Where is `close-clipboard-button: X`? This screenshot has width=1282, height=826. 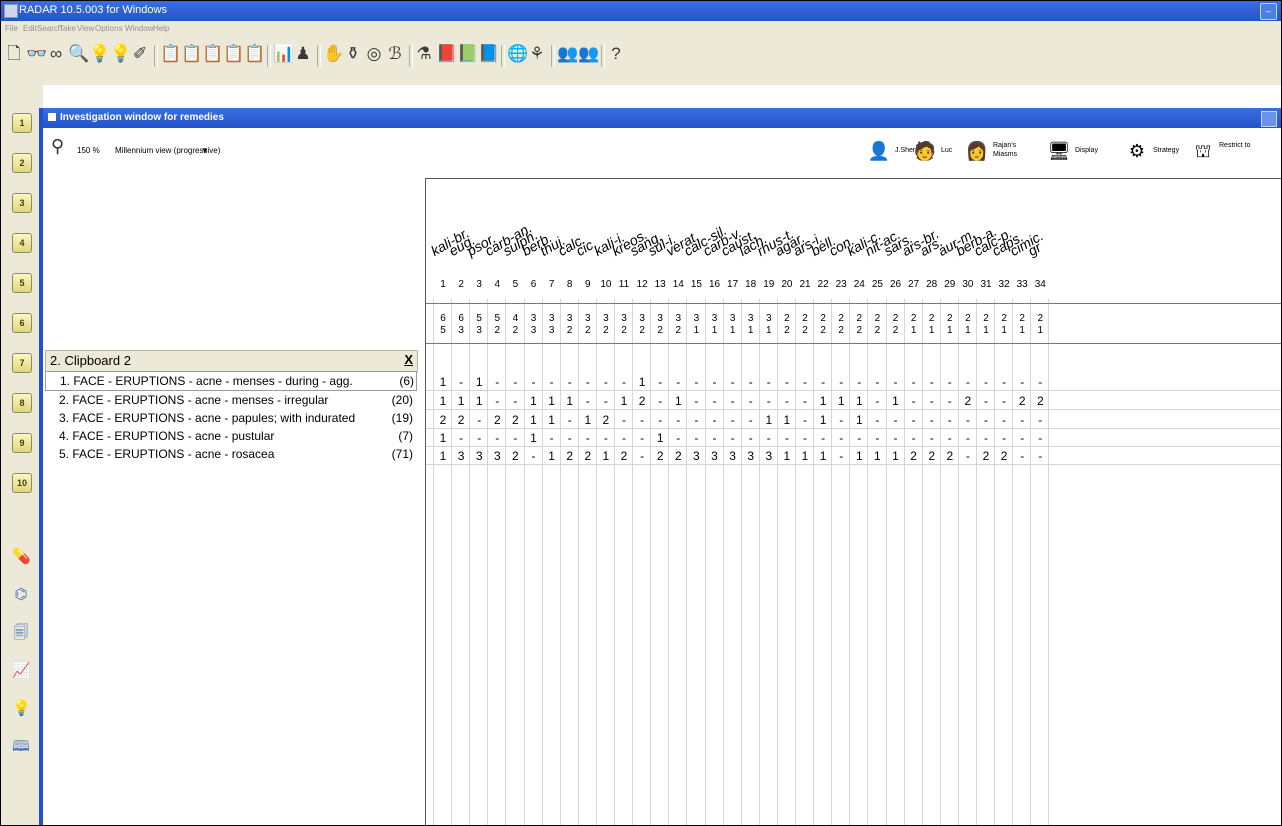 close-clipboard-button: X is located at coordinates (408, 359).